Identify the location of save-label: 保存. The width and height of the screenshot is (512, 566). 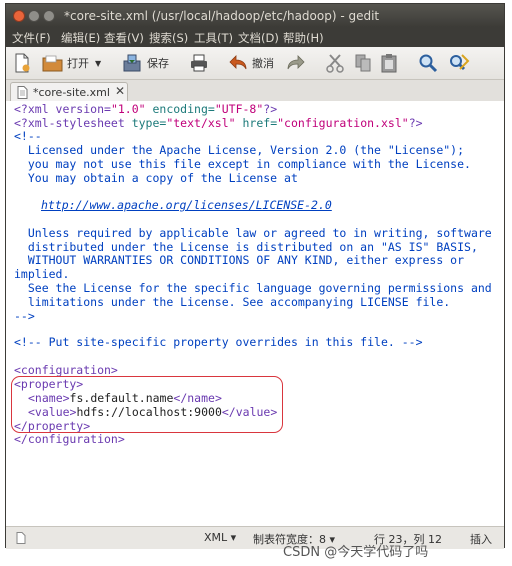
(158, 63).